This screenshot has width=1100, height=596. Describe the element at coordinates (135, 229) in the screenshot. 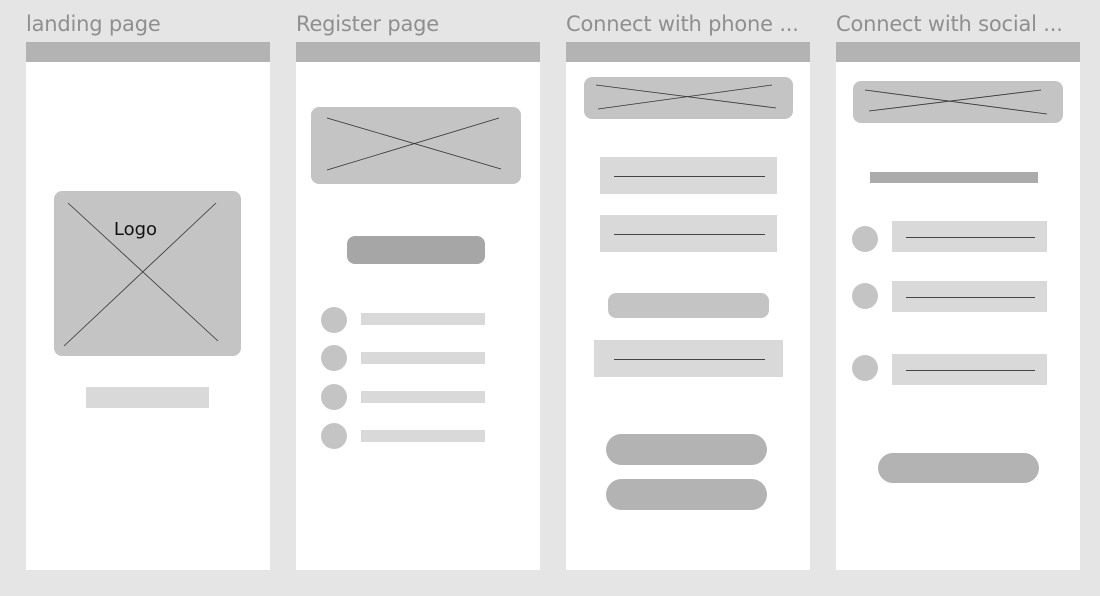

I see `logo-label: Logo` at that location.